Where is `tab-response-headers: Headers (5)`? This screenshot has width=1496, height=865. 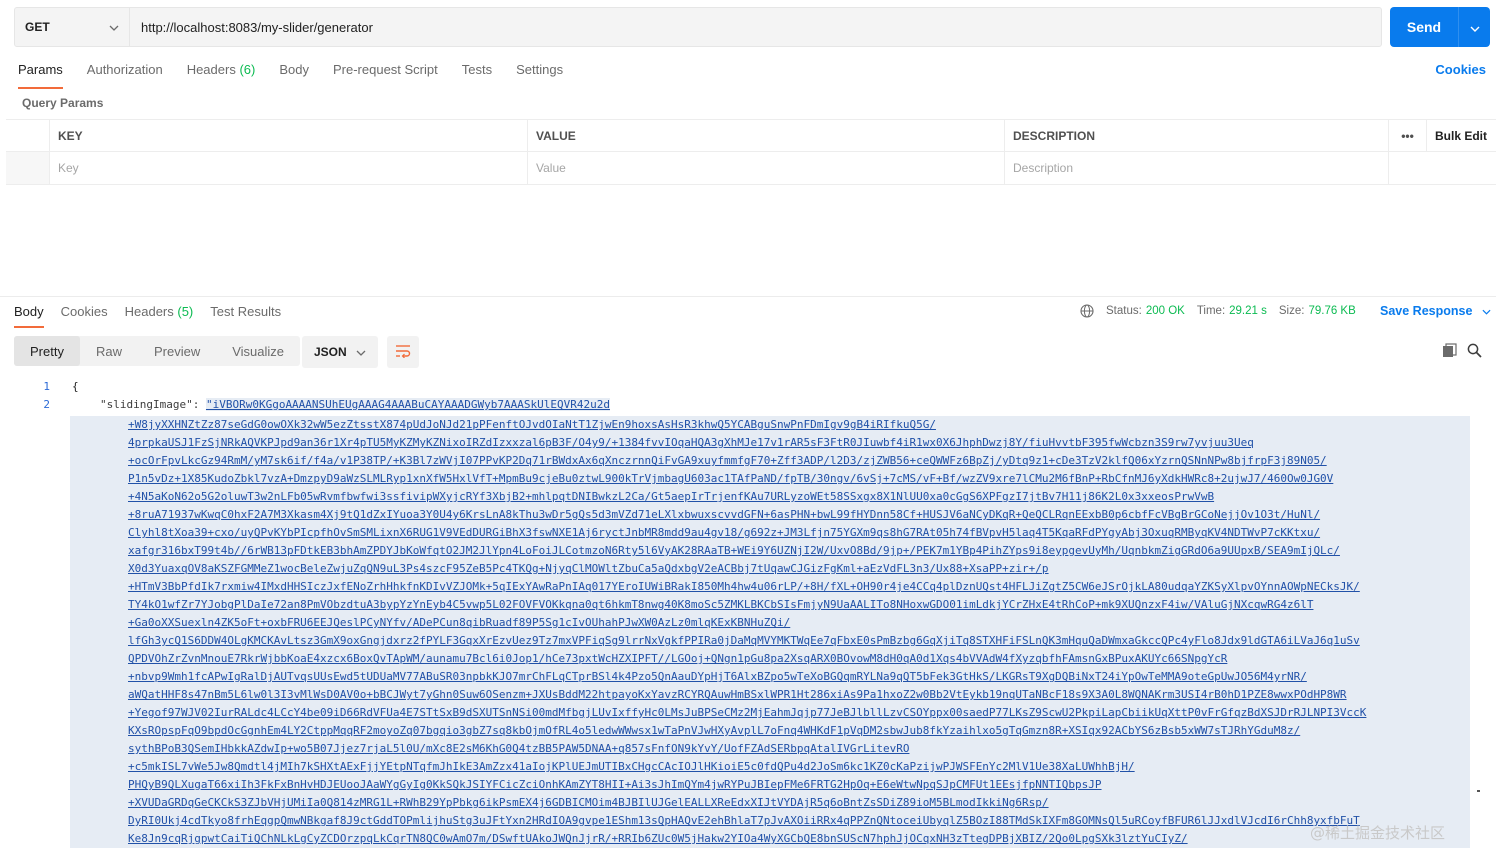 tab-response-headers: Headers (5) is located at coordinates (159, 313).